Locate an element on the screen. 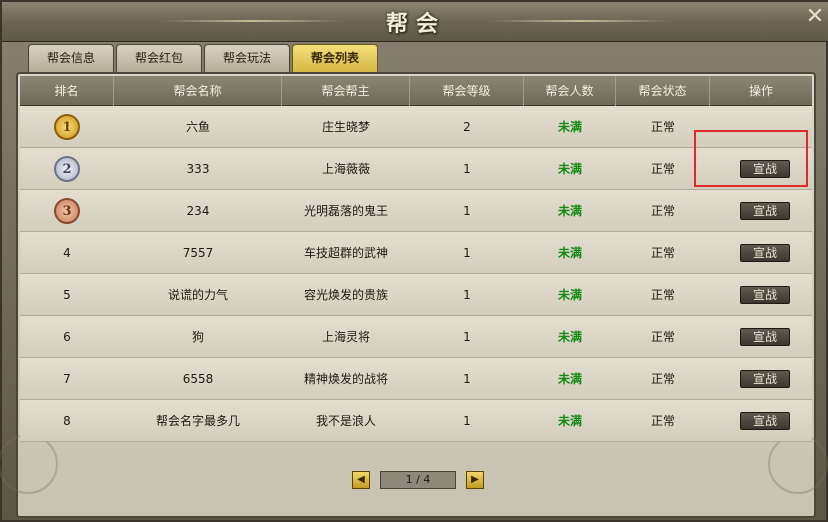  highlight-box is located at coordinates (751, 158).